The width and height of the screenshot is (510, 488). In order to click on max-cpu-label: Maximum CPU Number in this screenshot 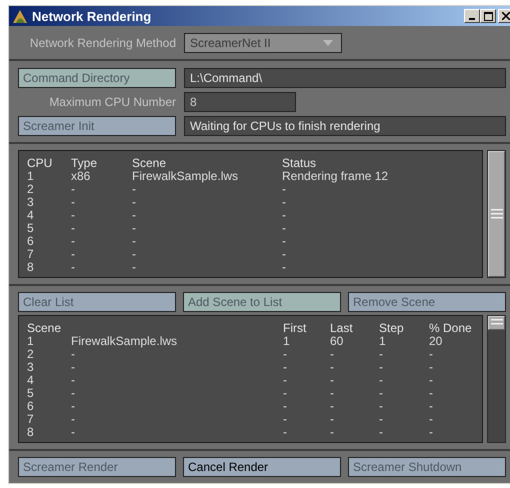, I will do `click(112, 101)`.